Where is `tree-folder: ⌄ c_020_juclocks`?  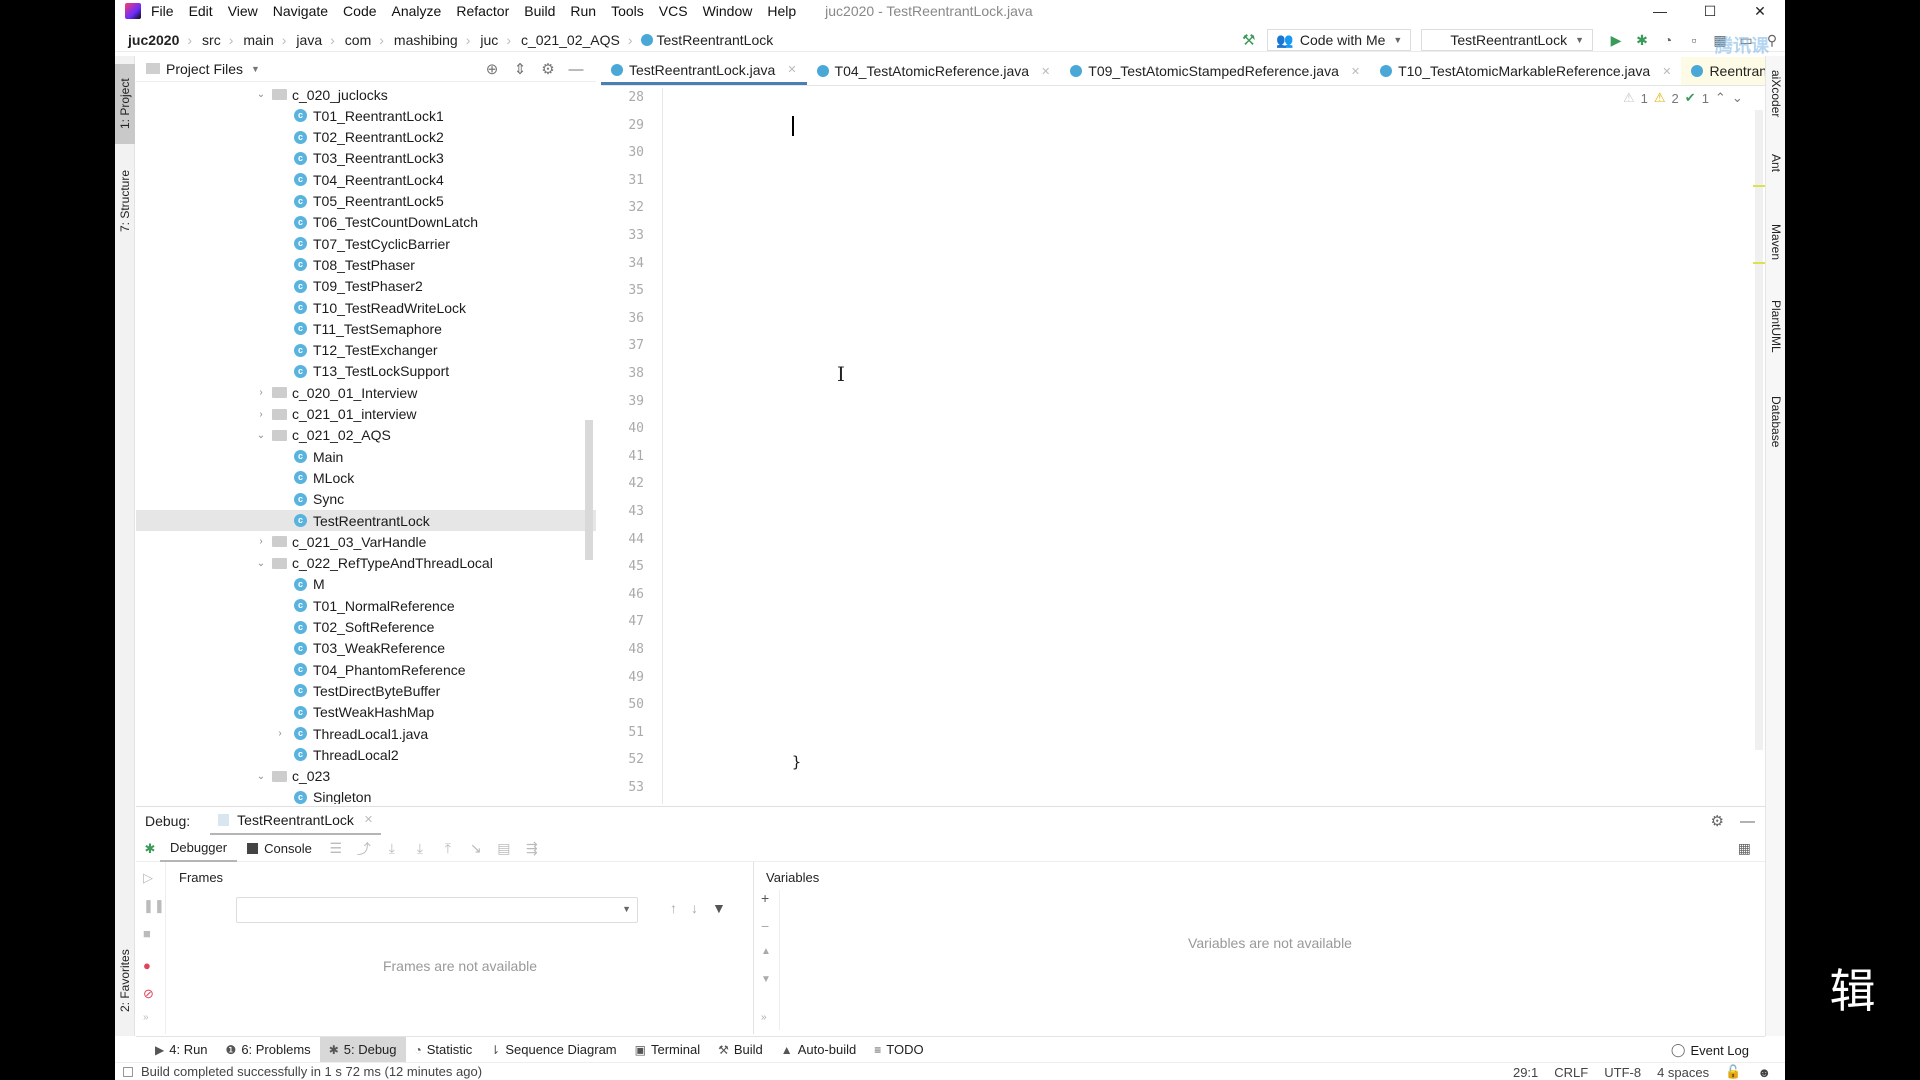 tree-folder: ⌄ c_020_juclocks is located at coordinates (366, 94).